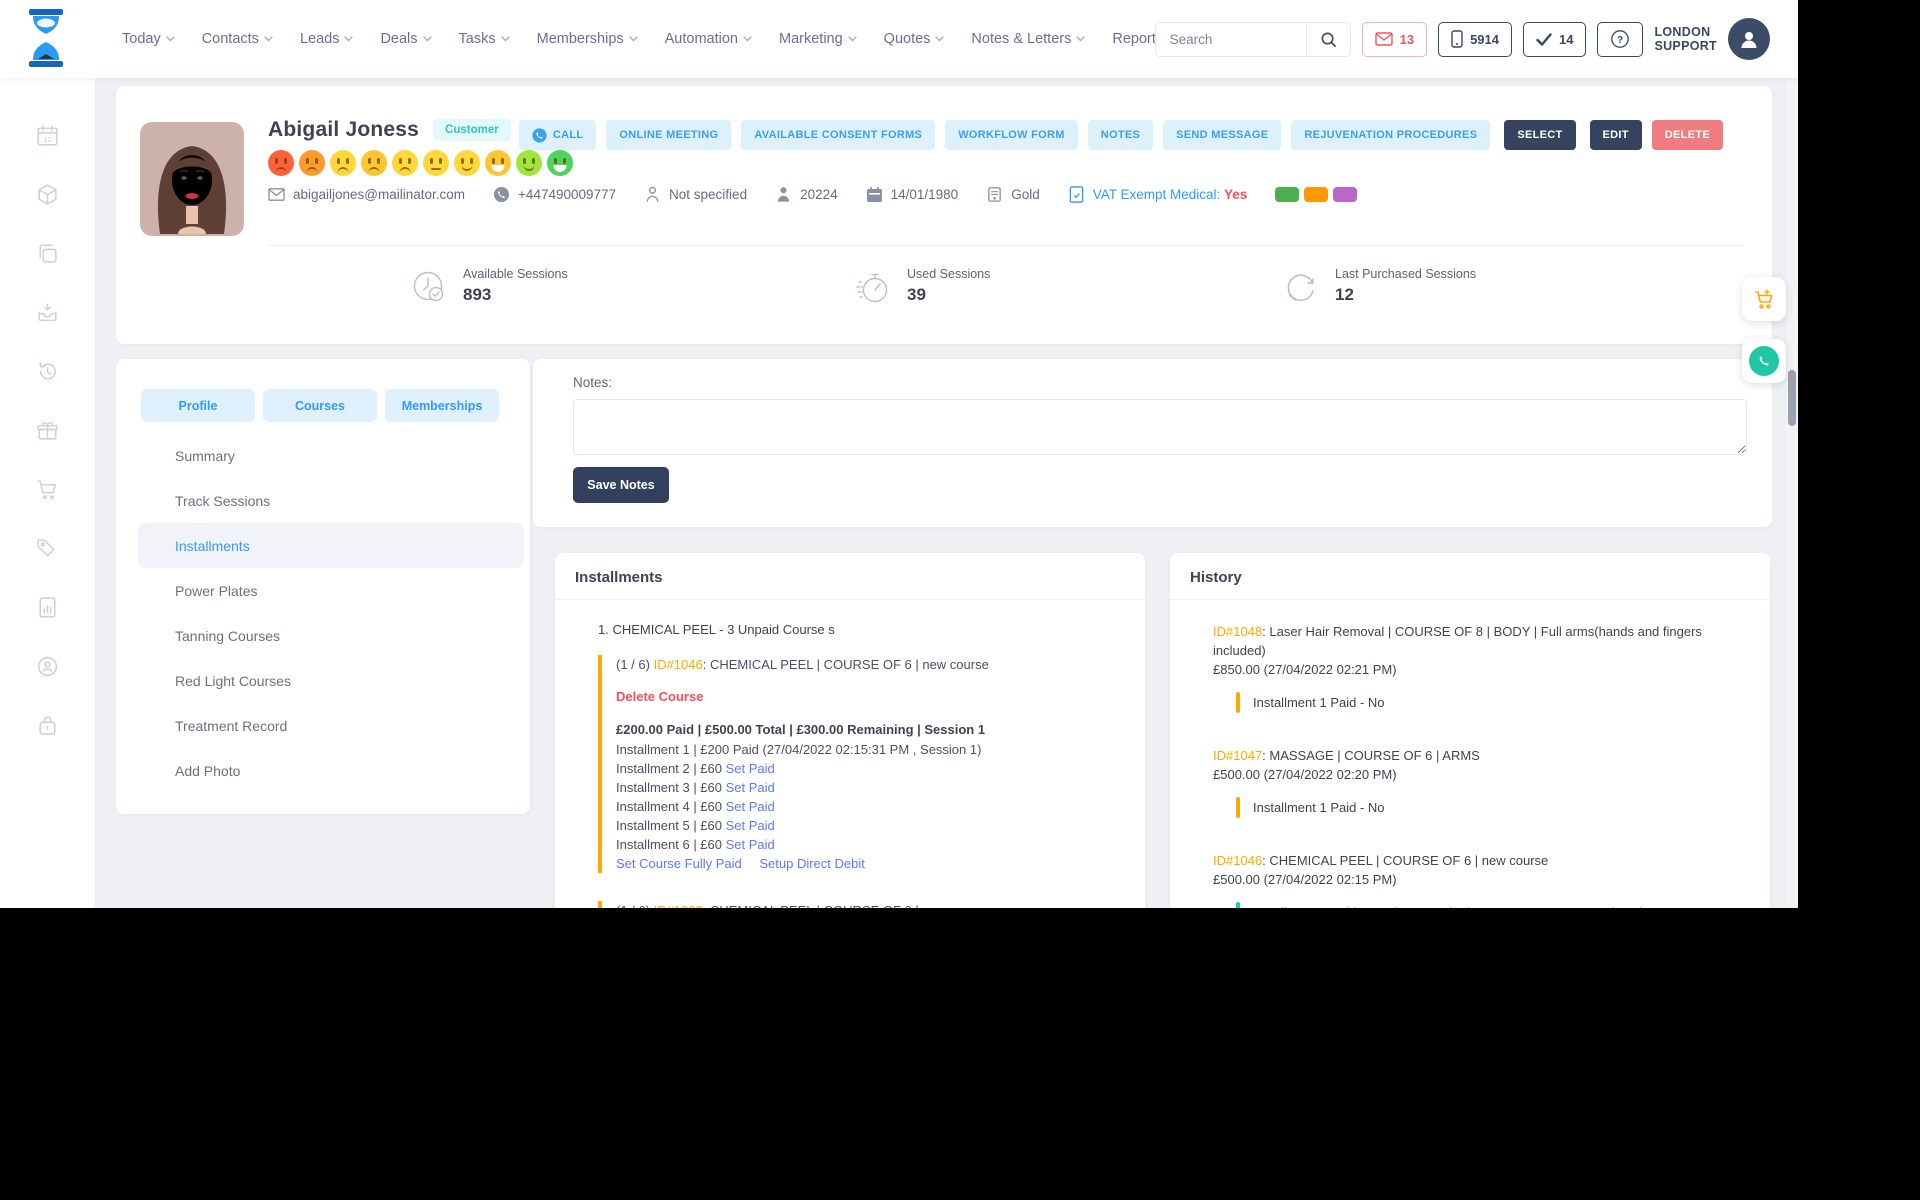 The width and height of the screenshot is (1920, 1200). Describe the element at coordinates (1792, 398) in the screenshot. I see `scrollbar-thumb` at that location.